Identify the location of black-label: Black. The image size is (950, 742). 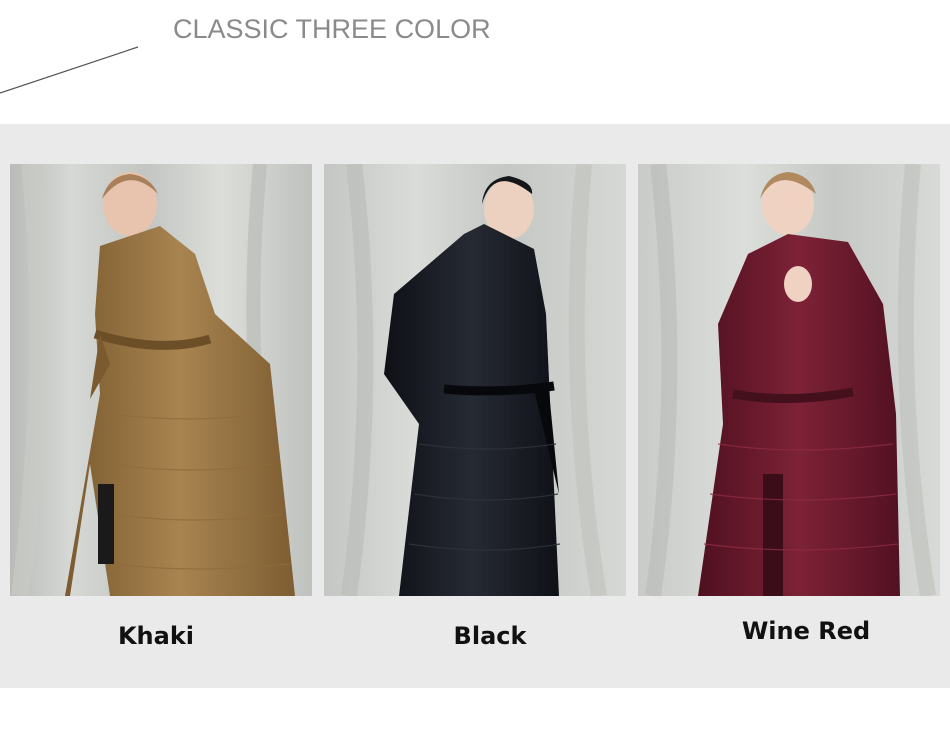
(490, 636).